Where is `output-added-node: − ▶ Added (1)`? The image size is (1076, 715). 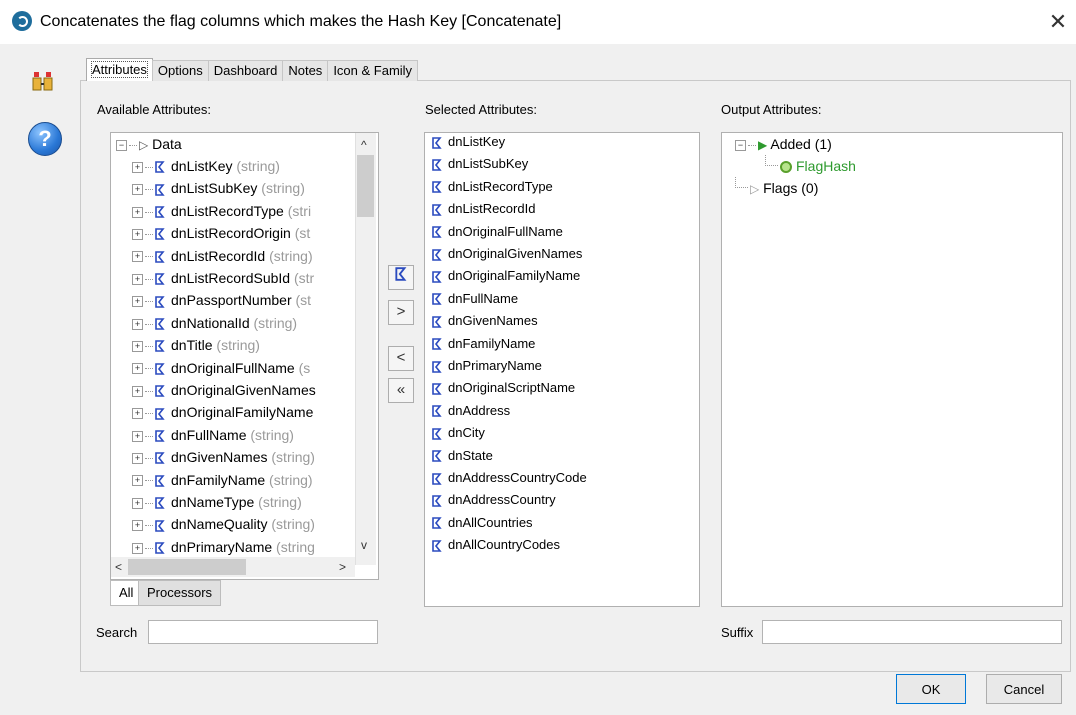 output-added-node: − ▶ Added (1) is located at coordinates (783, 144).